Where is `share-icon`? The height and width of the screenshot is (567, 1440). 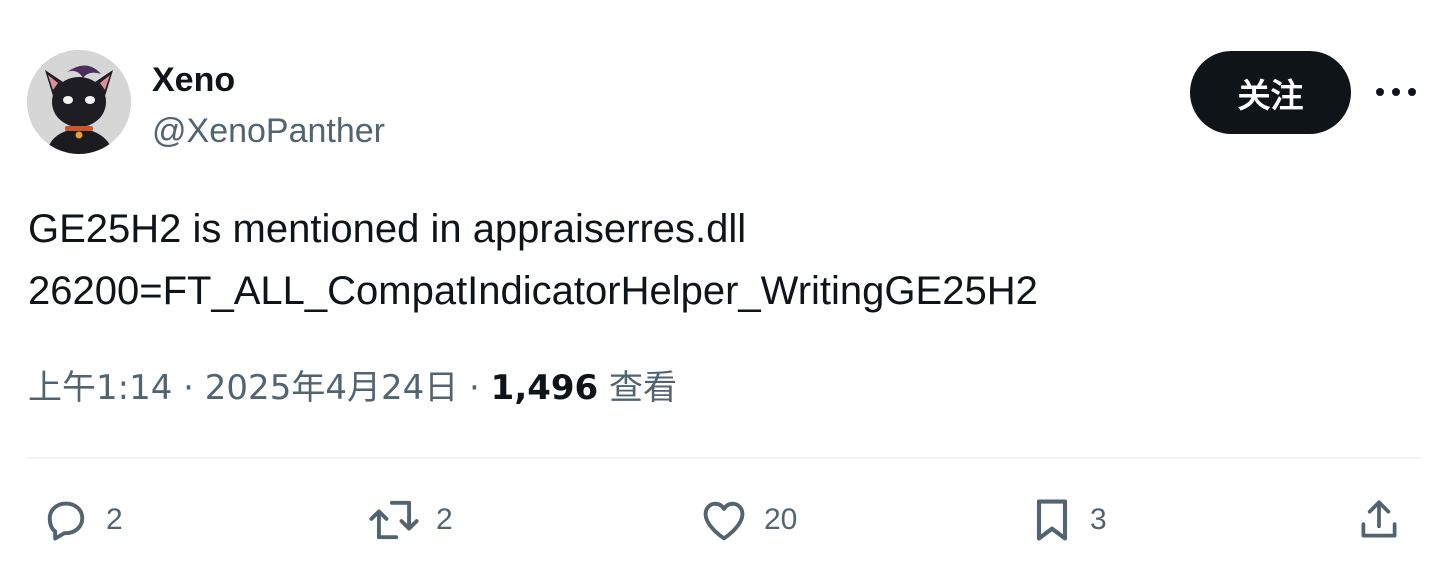 share-icon is located at coordinates (1379, 519).